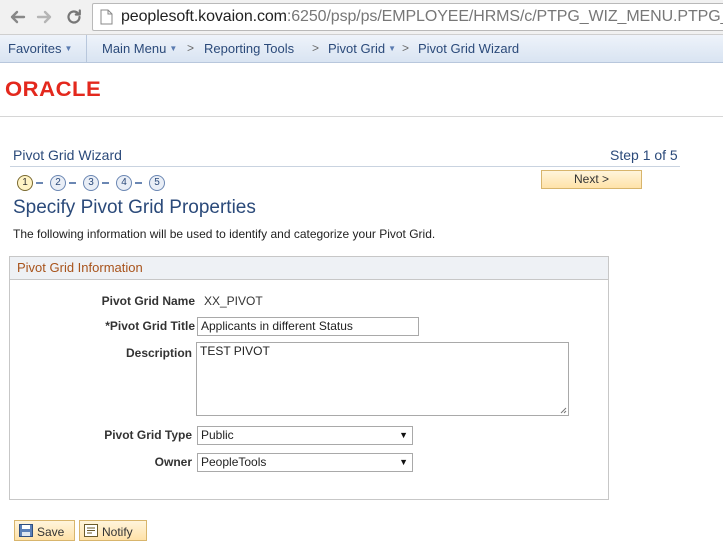 This screenshot has width=723, height=560. I want to click on pivot-grid-type-value: Public, so click(217, 435).